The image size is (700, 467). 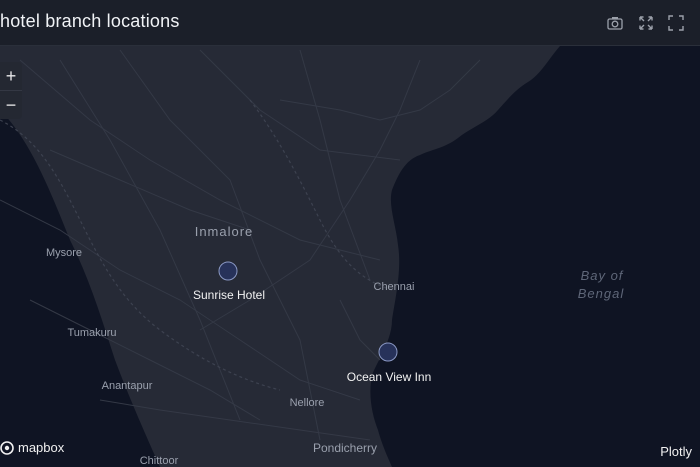 What do you see at coordinates (64, 253) in the screenshot?
I see `place-label: Mysore` at bounding box center [64, 253].